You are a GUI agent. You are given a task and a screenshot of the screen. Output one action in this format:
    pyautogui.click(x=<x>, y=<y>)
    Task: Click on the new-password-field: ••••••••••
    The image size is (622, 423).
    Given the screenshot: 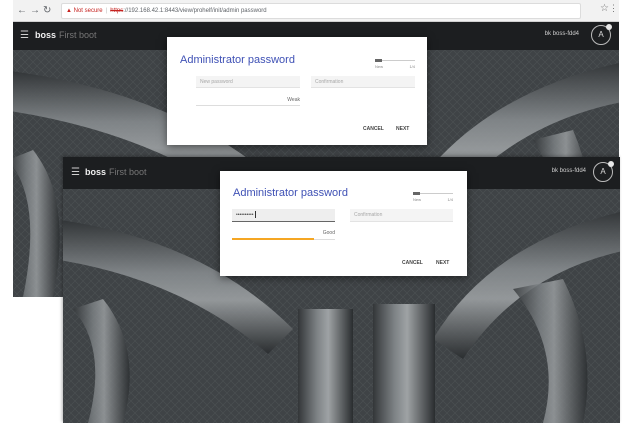 What is the action you would take?
    pyautogui.click(x=283, y=215)
    